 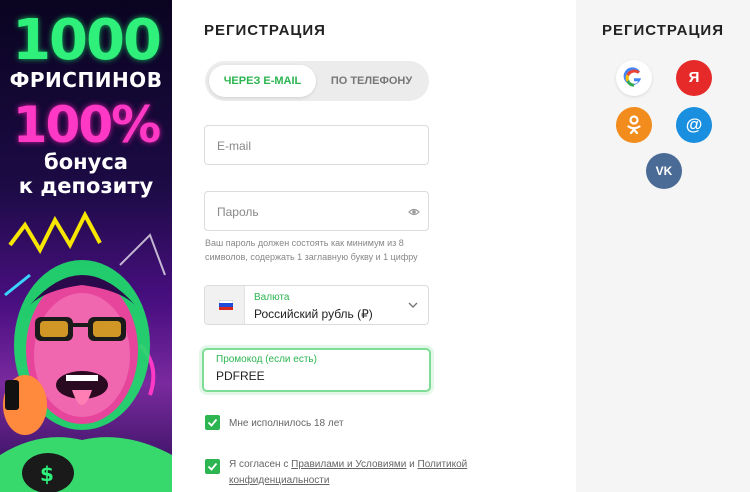 I want to click on vk-icon: VK, so click(x=664, y=171).